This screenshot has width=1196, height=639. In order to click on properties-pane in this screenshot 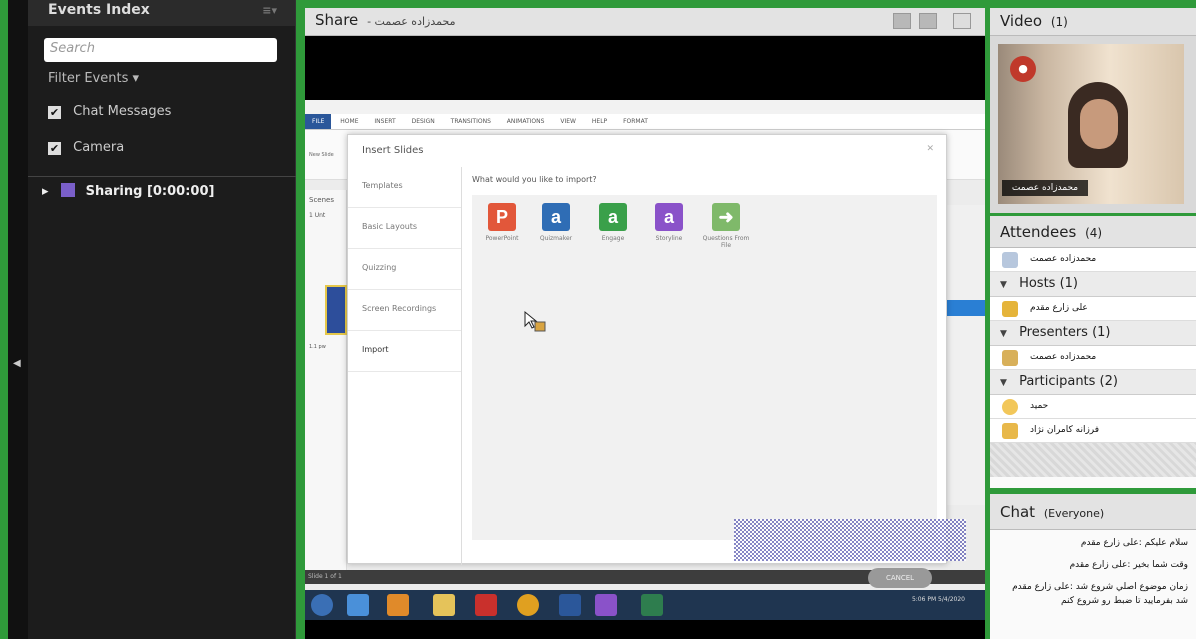, I will do `click(965, 355)`.